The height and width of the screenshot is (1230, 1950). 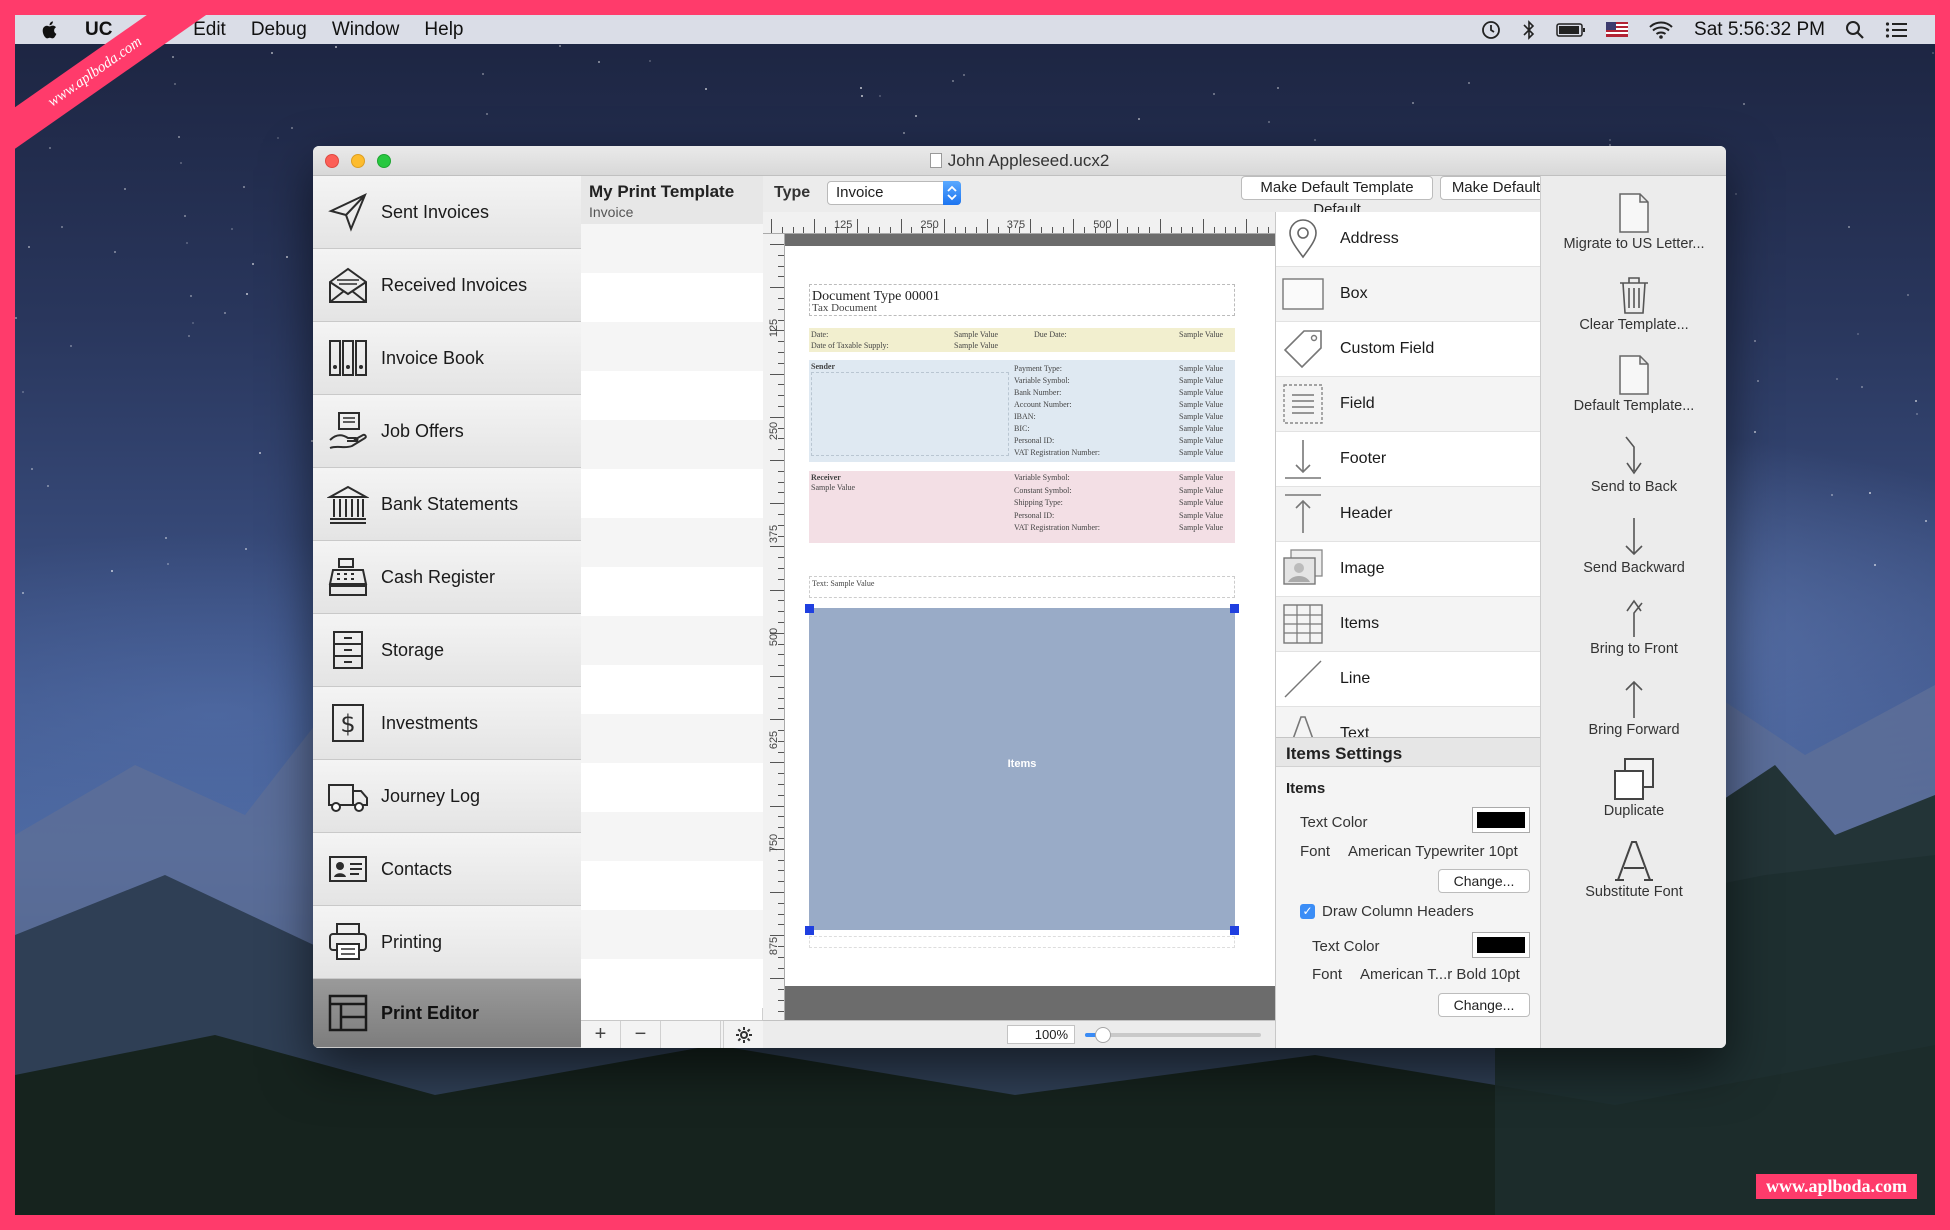 I want to click on location-pin-icon, so click(x=1303, y=239).